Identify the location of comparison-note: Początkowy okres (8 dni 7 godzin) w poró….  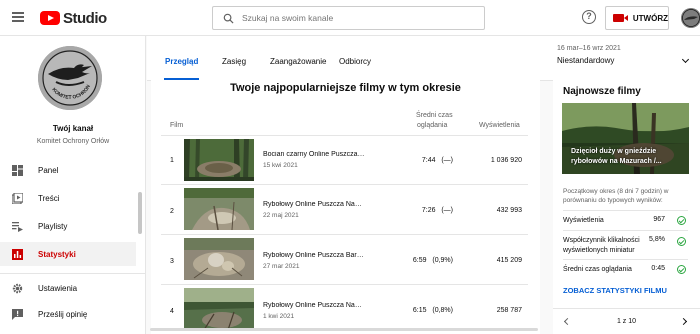
(616, 196).